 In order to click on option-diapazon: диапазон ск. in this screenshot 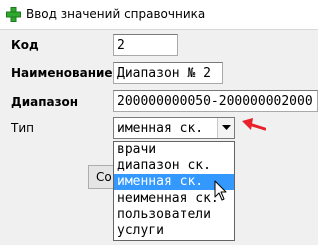, I will do `click(174, 166)`.